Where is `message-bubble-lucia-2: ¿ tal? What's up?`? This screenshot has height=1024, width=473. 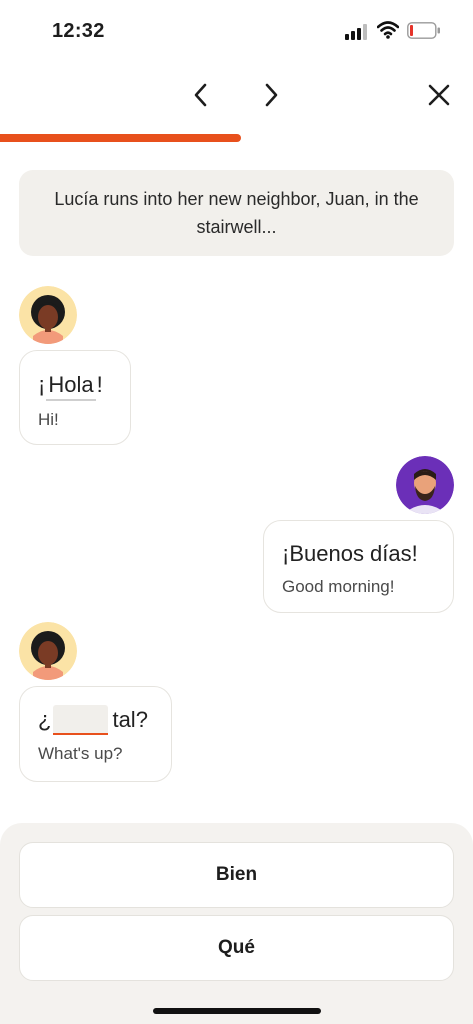 message-bubble-lucia-2: ¿ tal? What's up? is located at coordinates (95, 734).